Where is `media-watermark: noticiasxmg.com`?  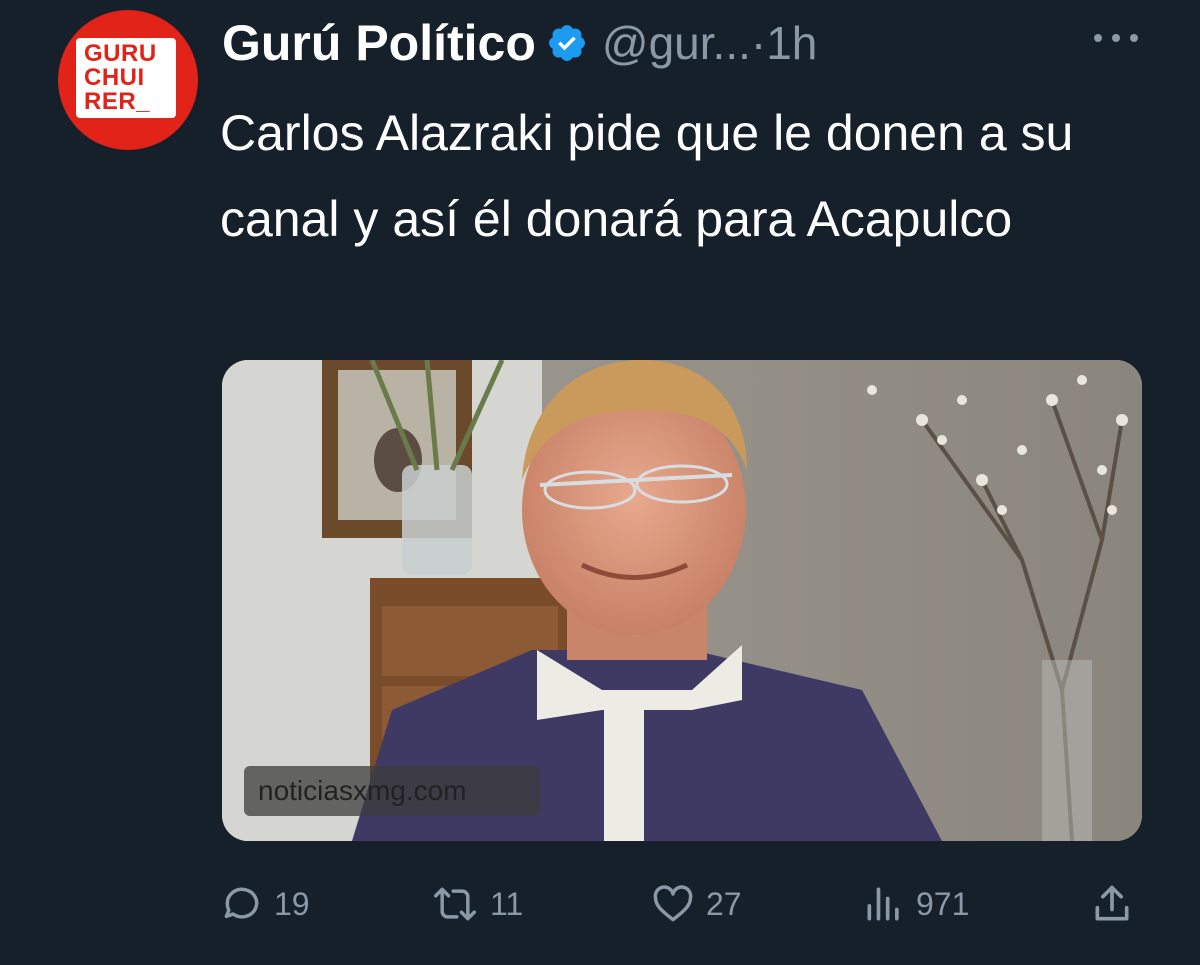 media-watermark: noticiasxmg.com is located at coordinates (392, 791).